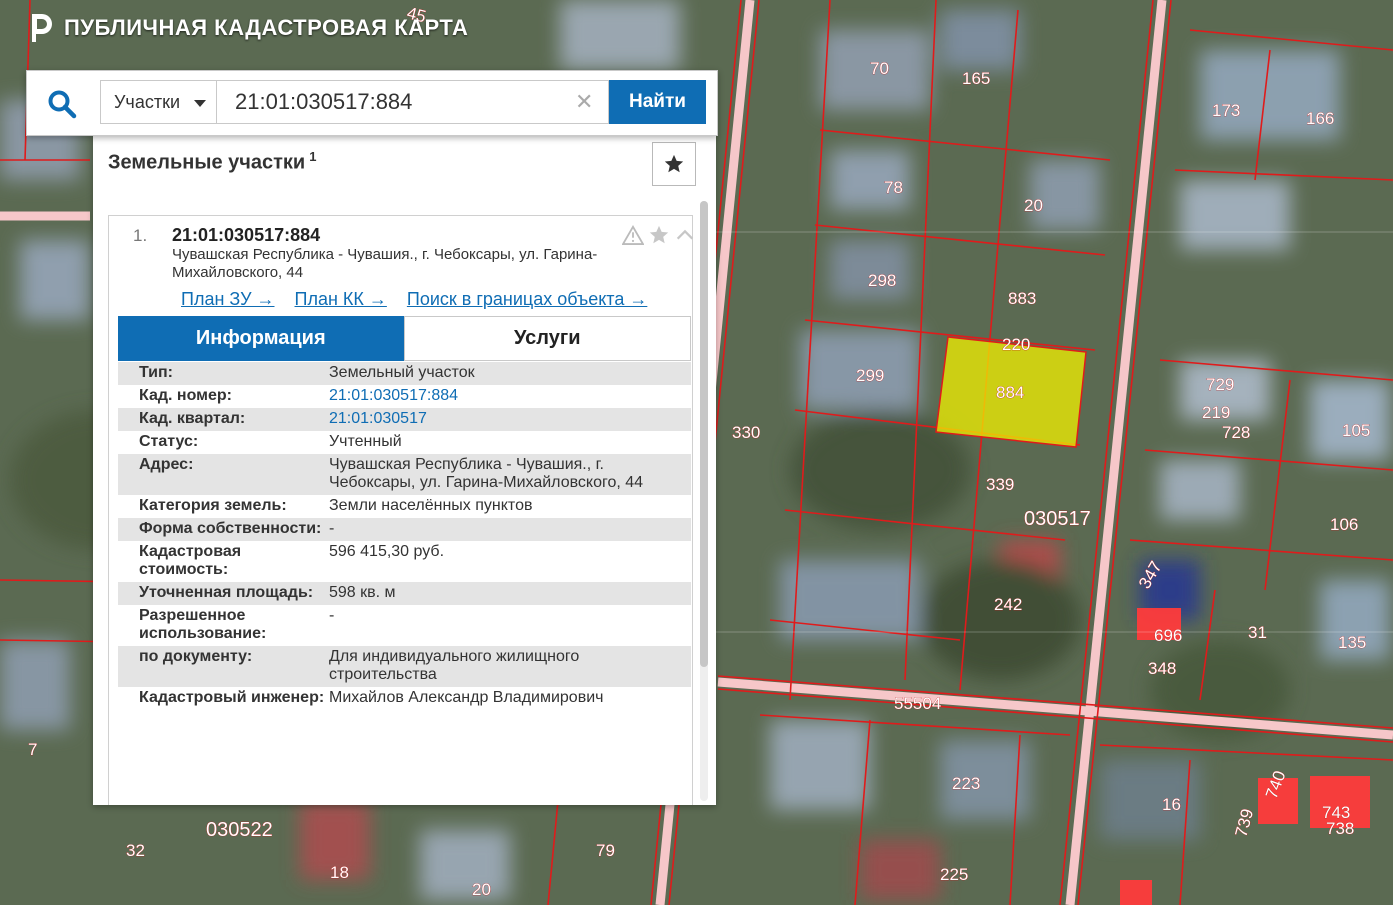 The height and width of the screenshot is (905, 1393). Describe the element at coordinates (584, 102) in the screenshot. I see `clear-search-icon: ✕` at that location.